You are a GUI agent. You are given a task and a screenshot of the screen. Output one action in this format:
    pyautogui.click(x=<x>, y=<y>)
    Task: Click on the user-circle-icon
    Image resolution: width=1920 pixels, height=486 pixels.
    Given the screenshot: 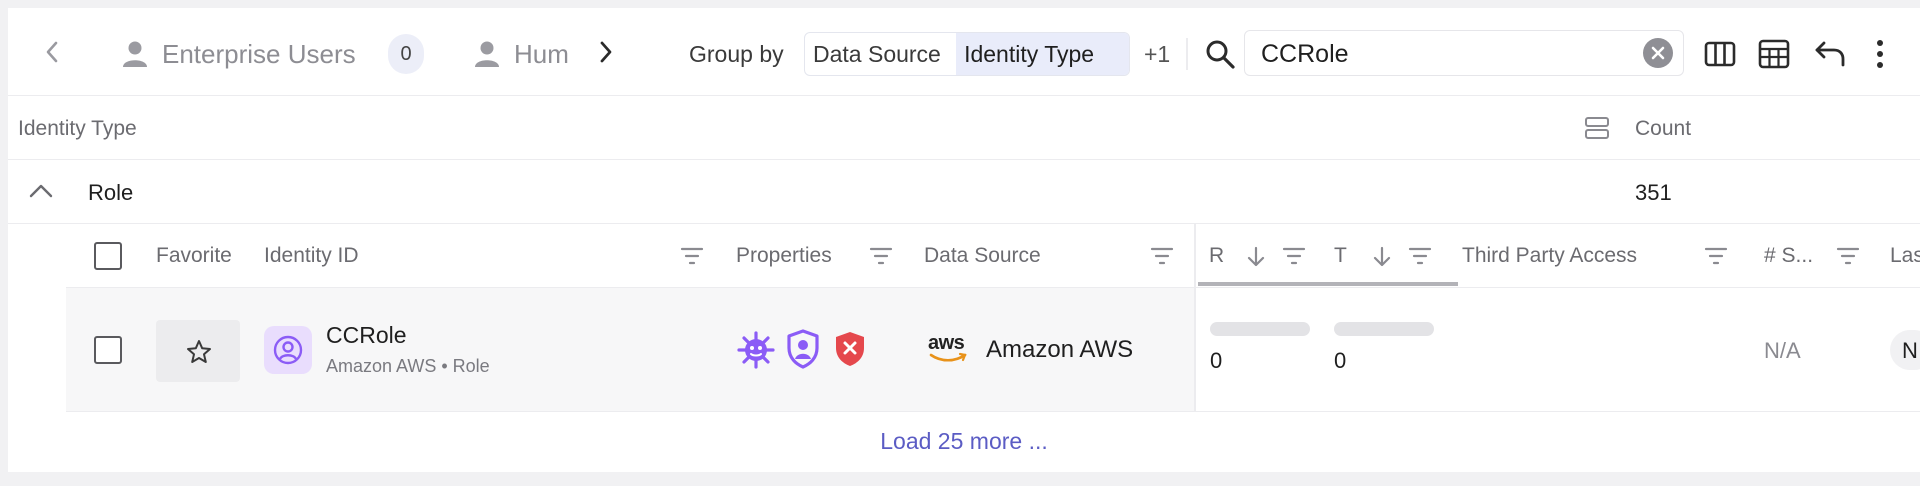 What is the action you would take?
    pyautogui.click(x=288, y=352)
    